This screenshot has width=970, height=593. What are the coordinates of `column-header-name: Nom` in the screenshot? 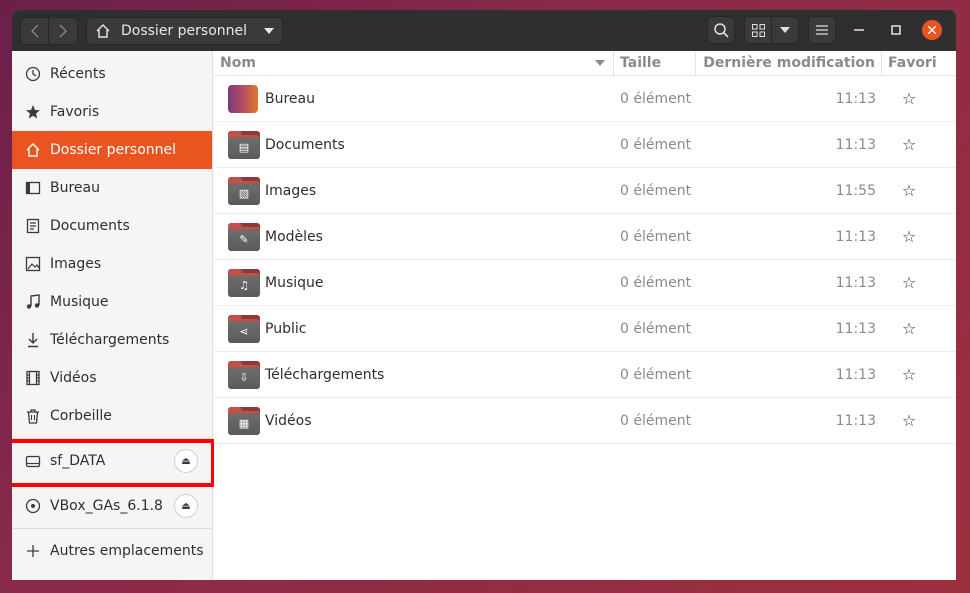 It's located at (414, 63).